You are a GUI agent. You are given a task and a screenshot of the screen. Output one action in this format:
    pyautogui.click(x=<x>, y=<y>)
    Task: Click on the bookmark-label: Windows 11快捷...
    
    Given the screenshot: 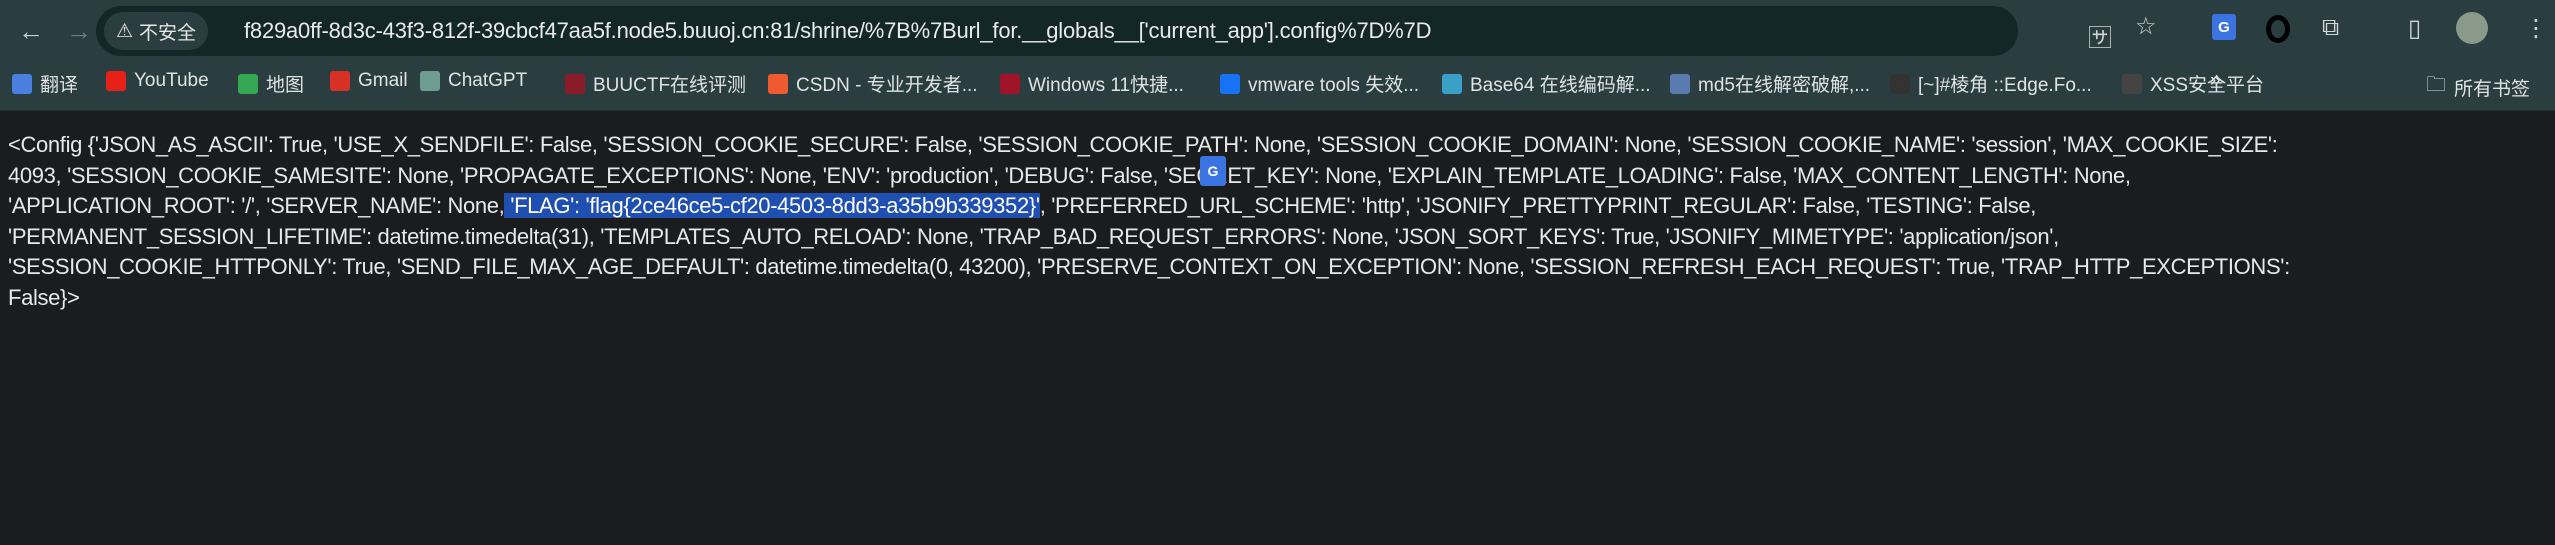 What is the action you would take?
    pyautogui.click(x=1106, y=85)
    